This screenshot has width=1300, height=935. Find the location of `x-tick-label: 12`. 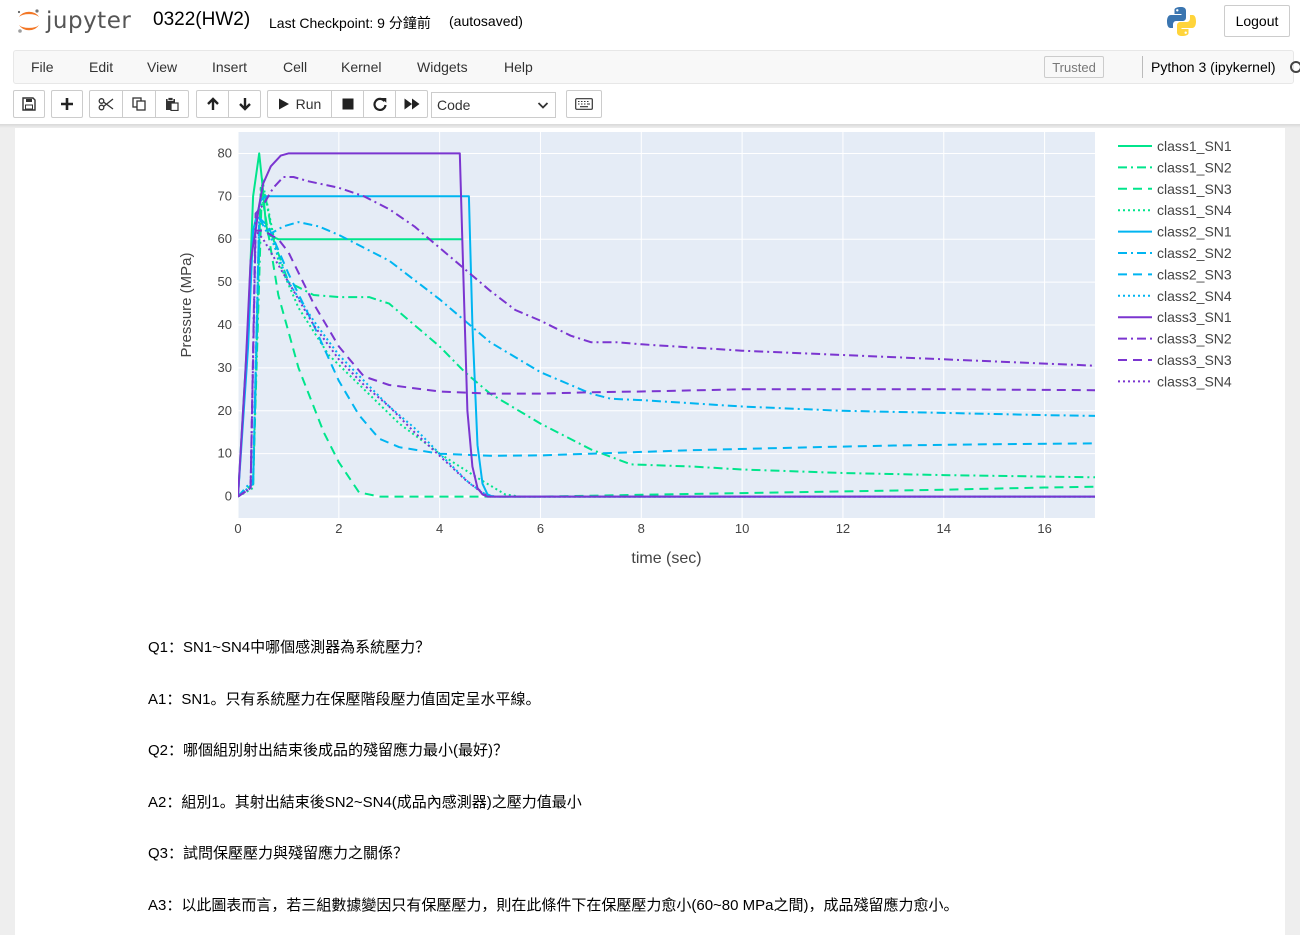

x-tick-label: 12 is located at coordinates (843, 528).